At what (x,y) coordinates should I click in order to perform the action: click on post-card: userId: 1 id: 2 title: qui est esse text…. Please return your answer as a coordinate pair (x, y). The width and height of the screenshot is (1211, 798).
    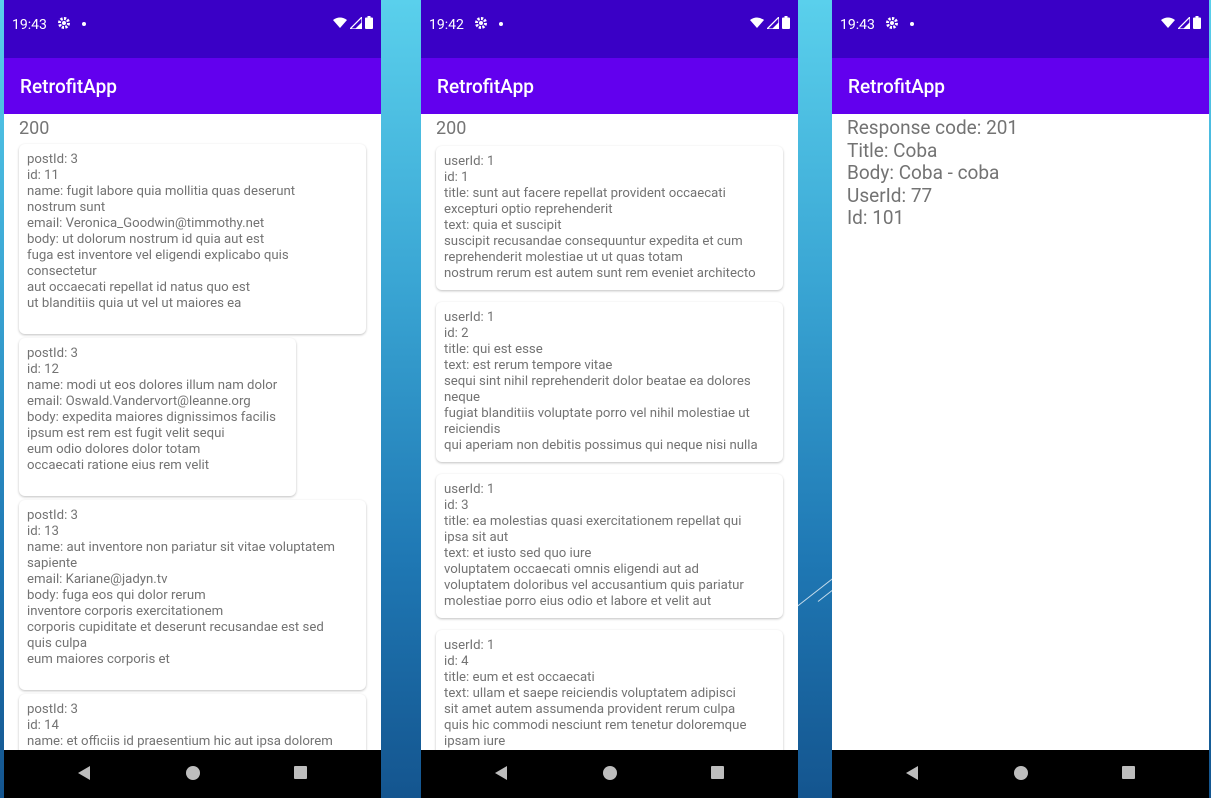
    Looking at the image, I should click on (609, 382).